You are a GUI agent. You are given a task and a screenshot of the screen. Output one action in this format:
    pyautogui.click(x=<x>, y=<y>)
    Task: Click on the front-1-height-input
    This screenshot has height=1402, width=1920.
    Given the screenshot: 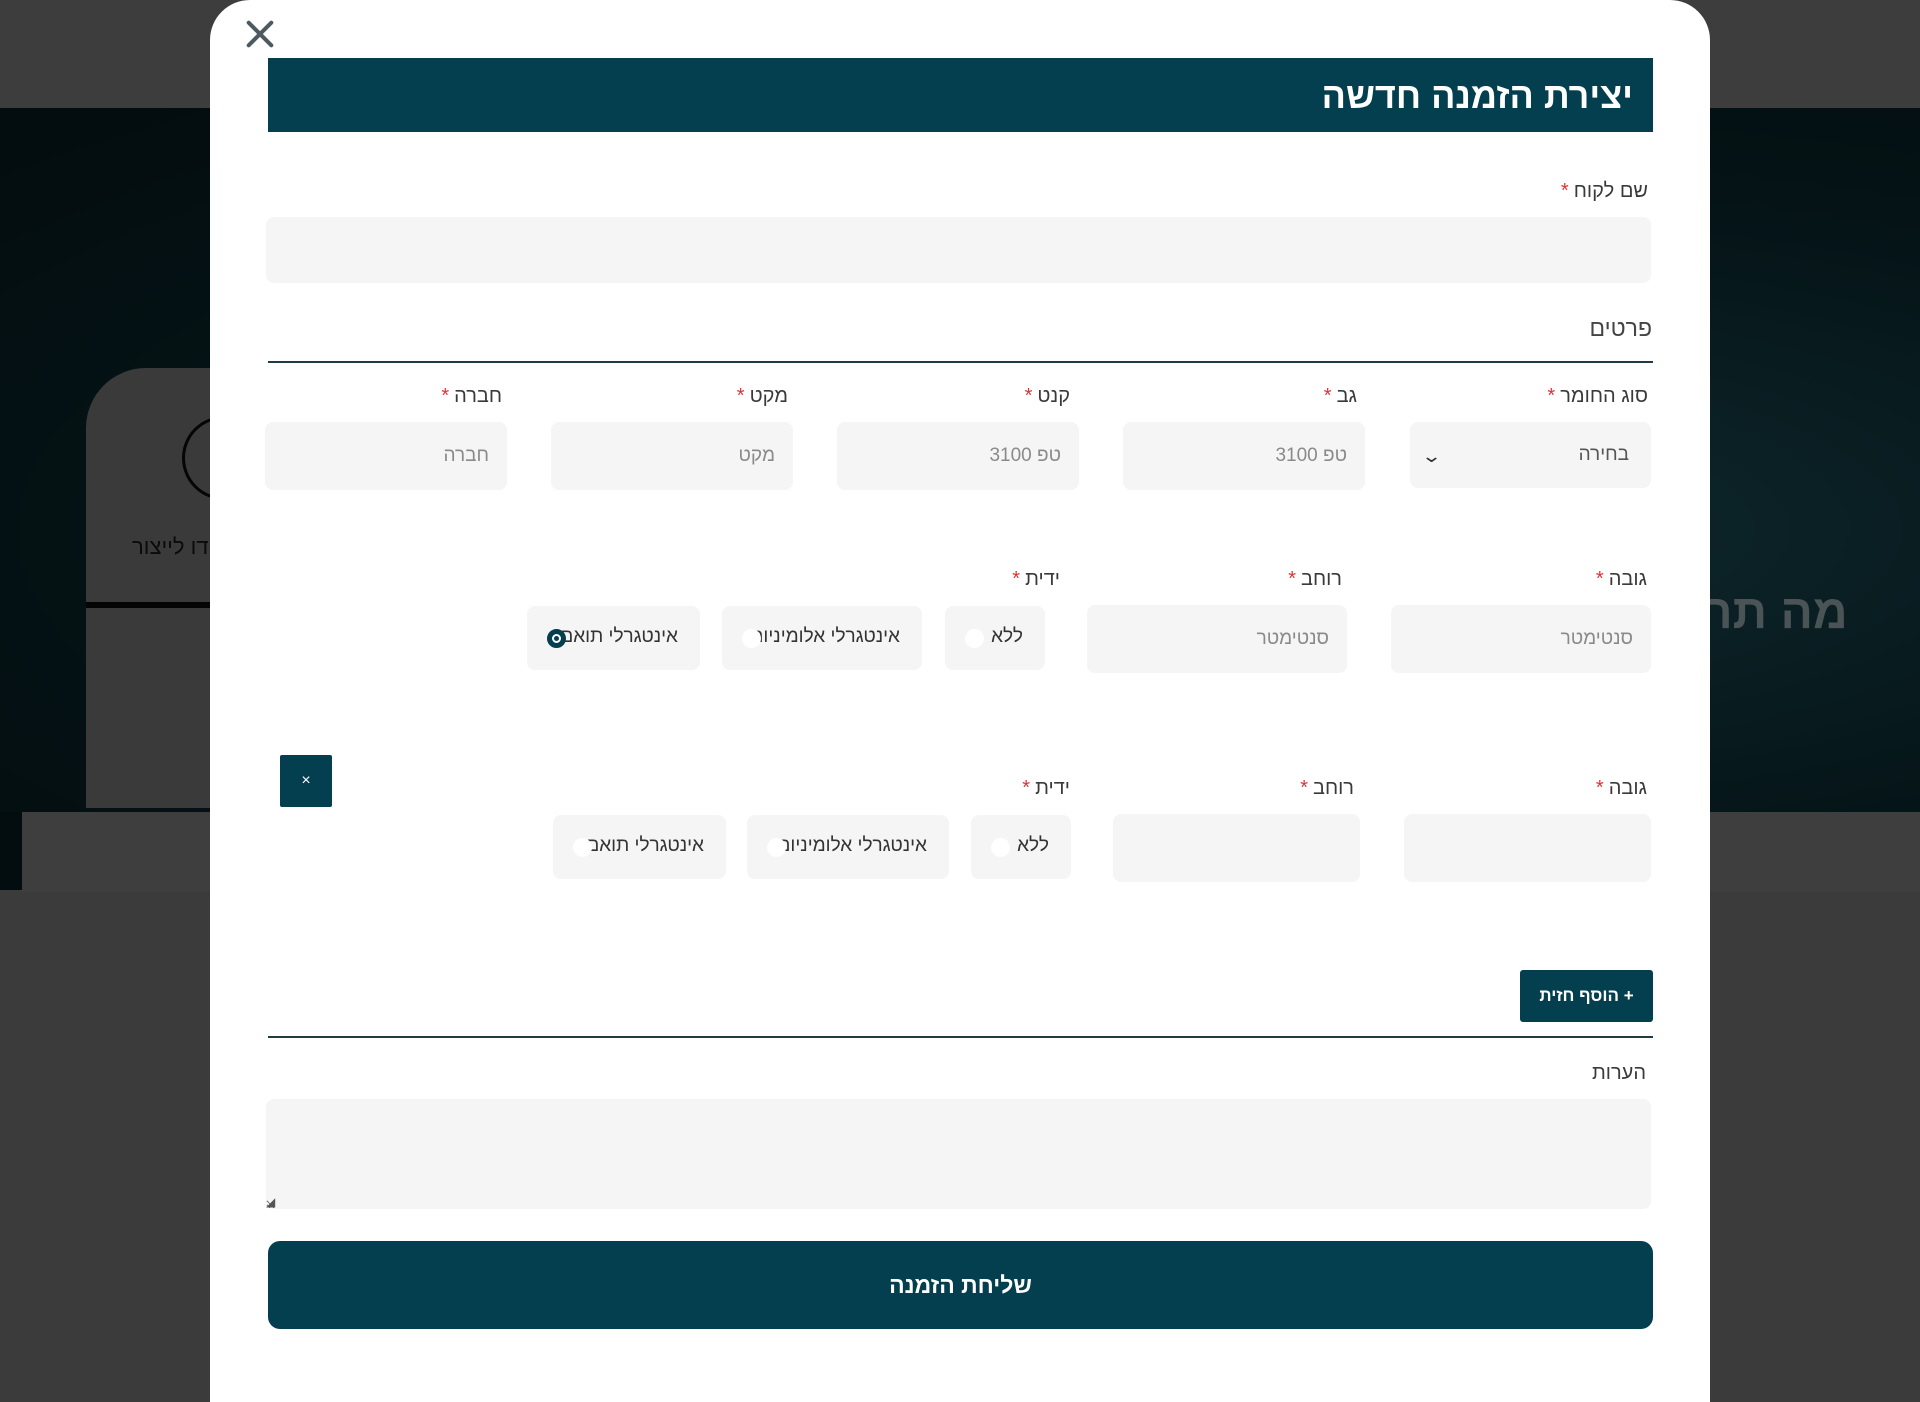 What is the action you would take?
    pyautogui.click(x=1521, y=639)
    